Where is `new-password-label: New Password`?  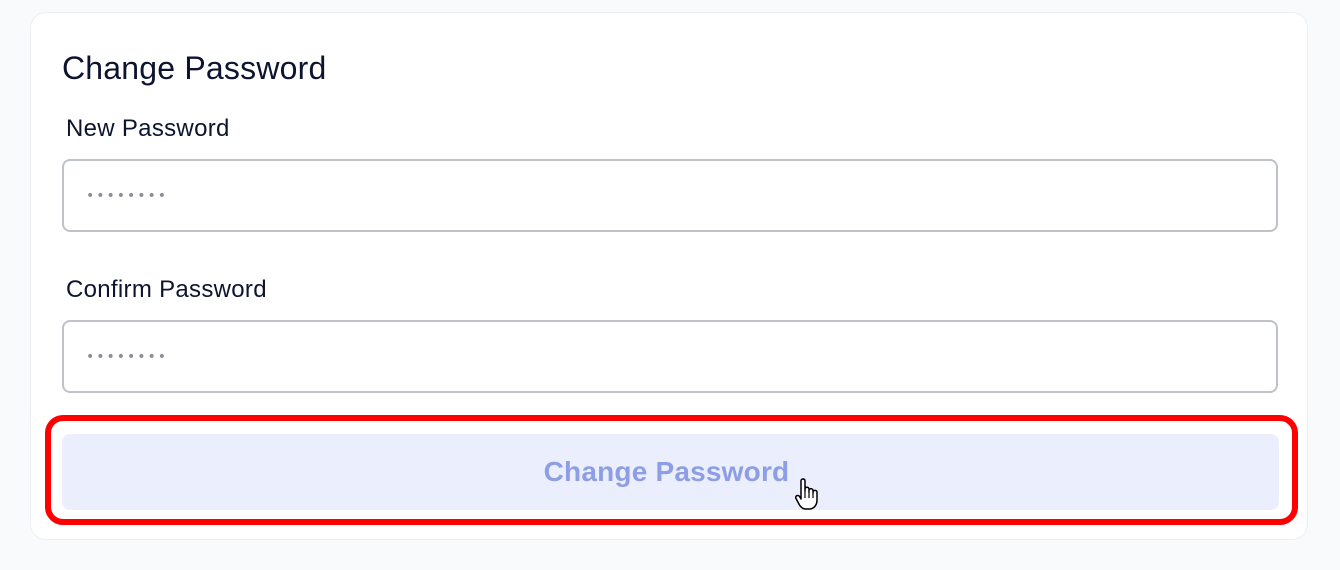
new-password-label: New Password is located at coordinates (148, 128).